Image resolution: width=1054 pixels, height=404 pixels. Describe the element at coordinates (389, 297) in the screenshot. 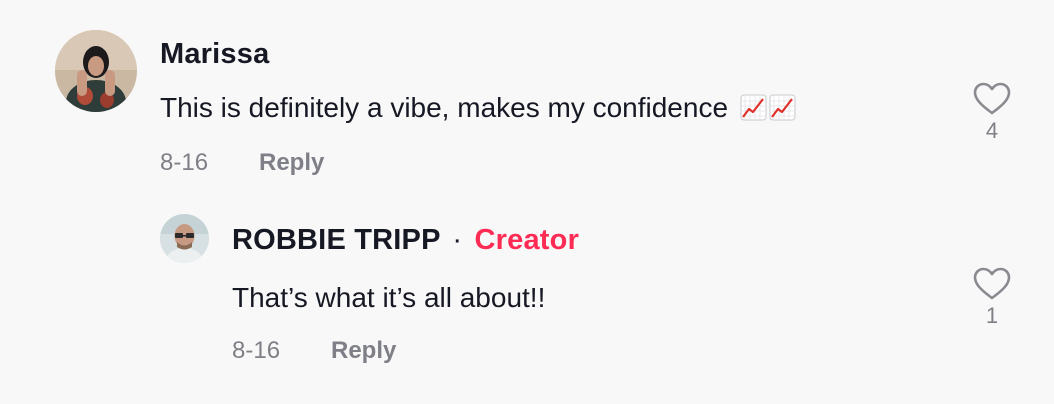

I see `comment-text: That’s what it’s all about!!` at that location.